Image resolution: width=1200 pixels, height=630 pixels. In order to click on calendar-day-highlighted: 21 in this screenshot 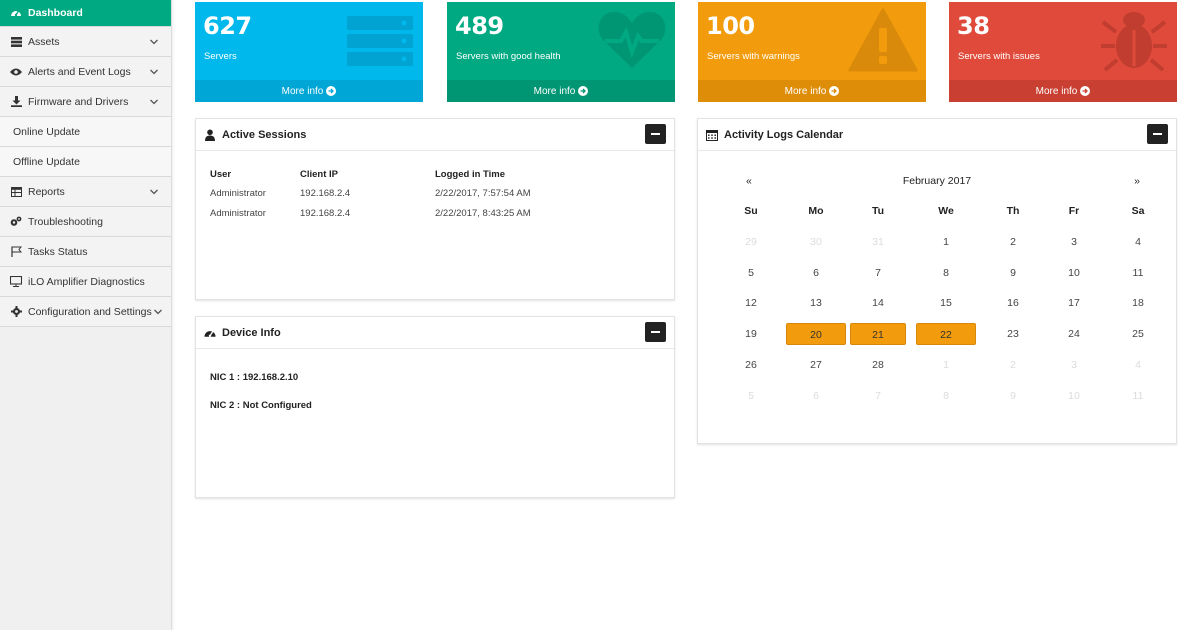, I will do `click(878, 334)`.